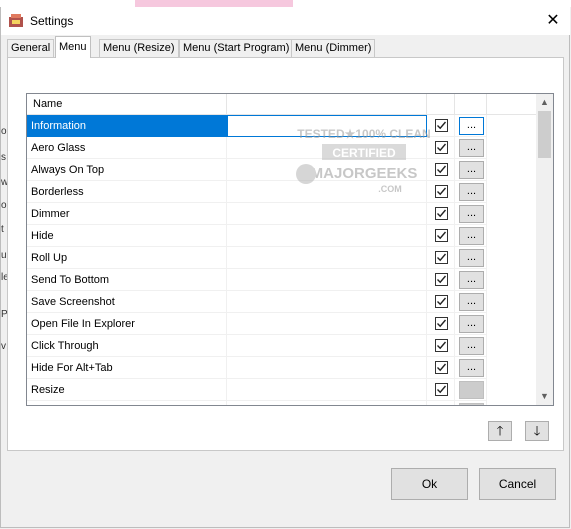  Describe the element at coordinates (553, 21) in the screenshot. I see `close-button: ✕` at that location.